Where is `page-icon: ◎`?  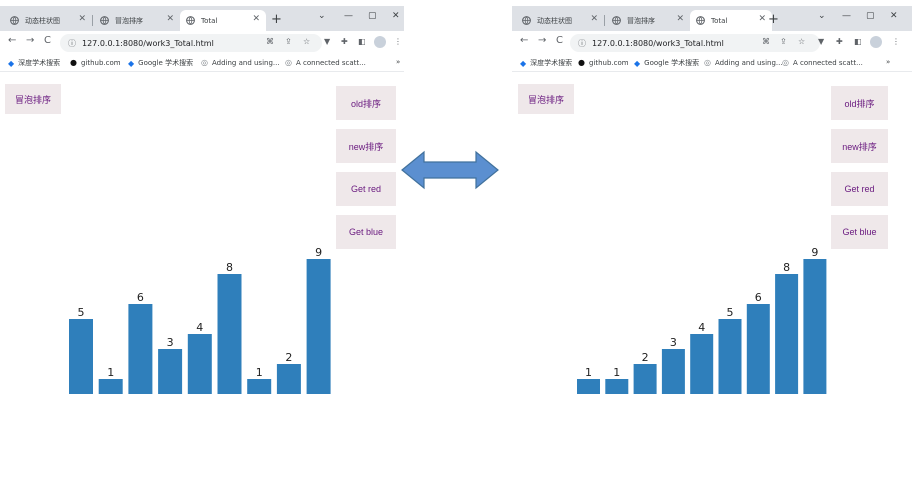 page-icon: ◎ is located at coordinates (288, 62).